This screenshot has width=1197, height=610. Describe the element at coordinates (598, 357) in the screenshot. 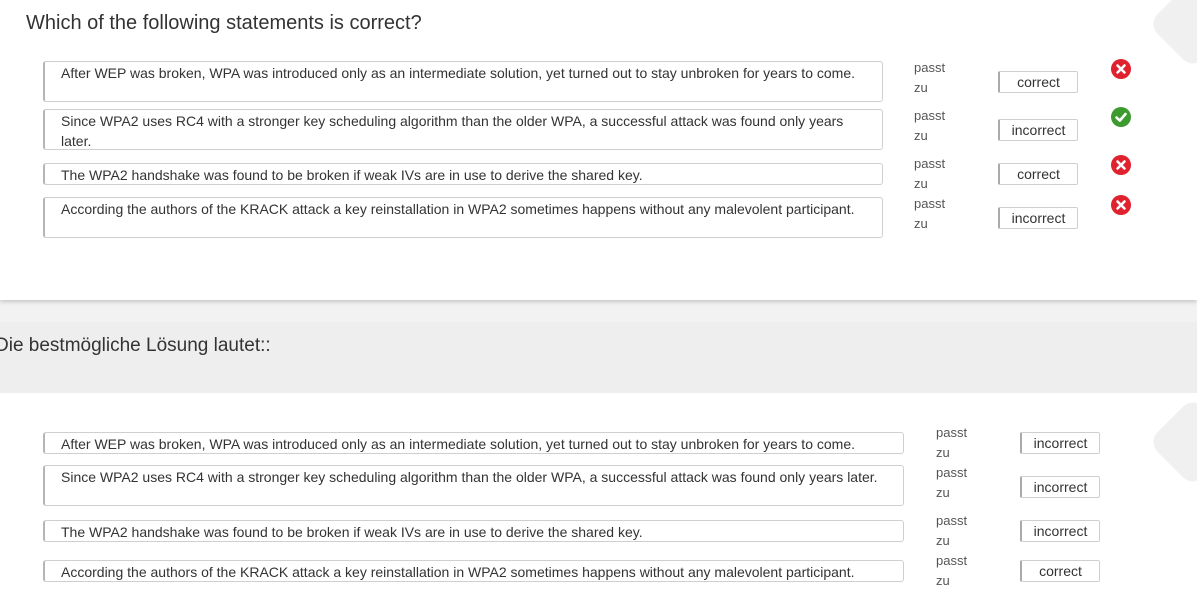

I see `solution-header-band` at that location.